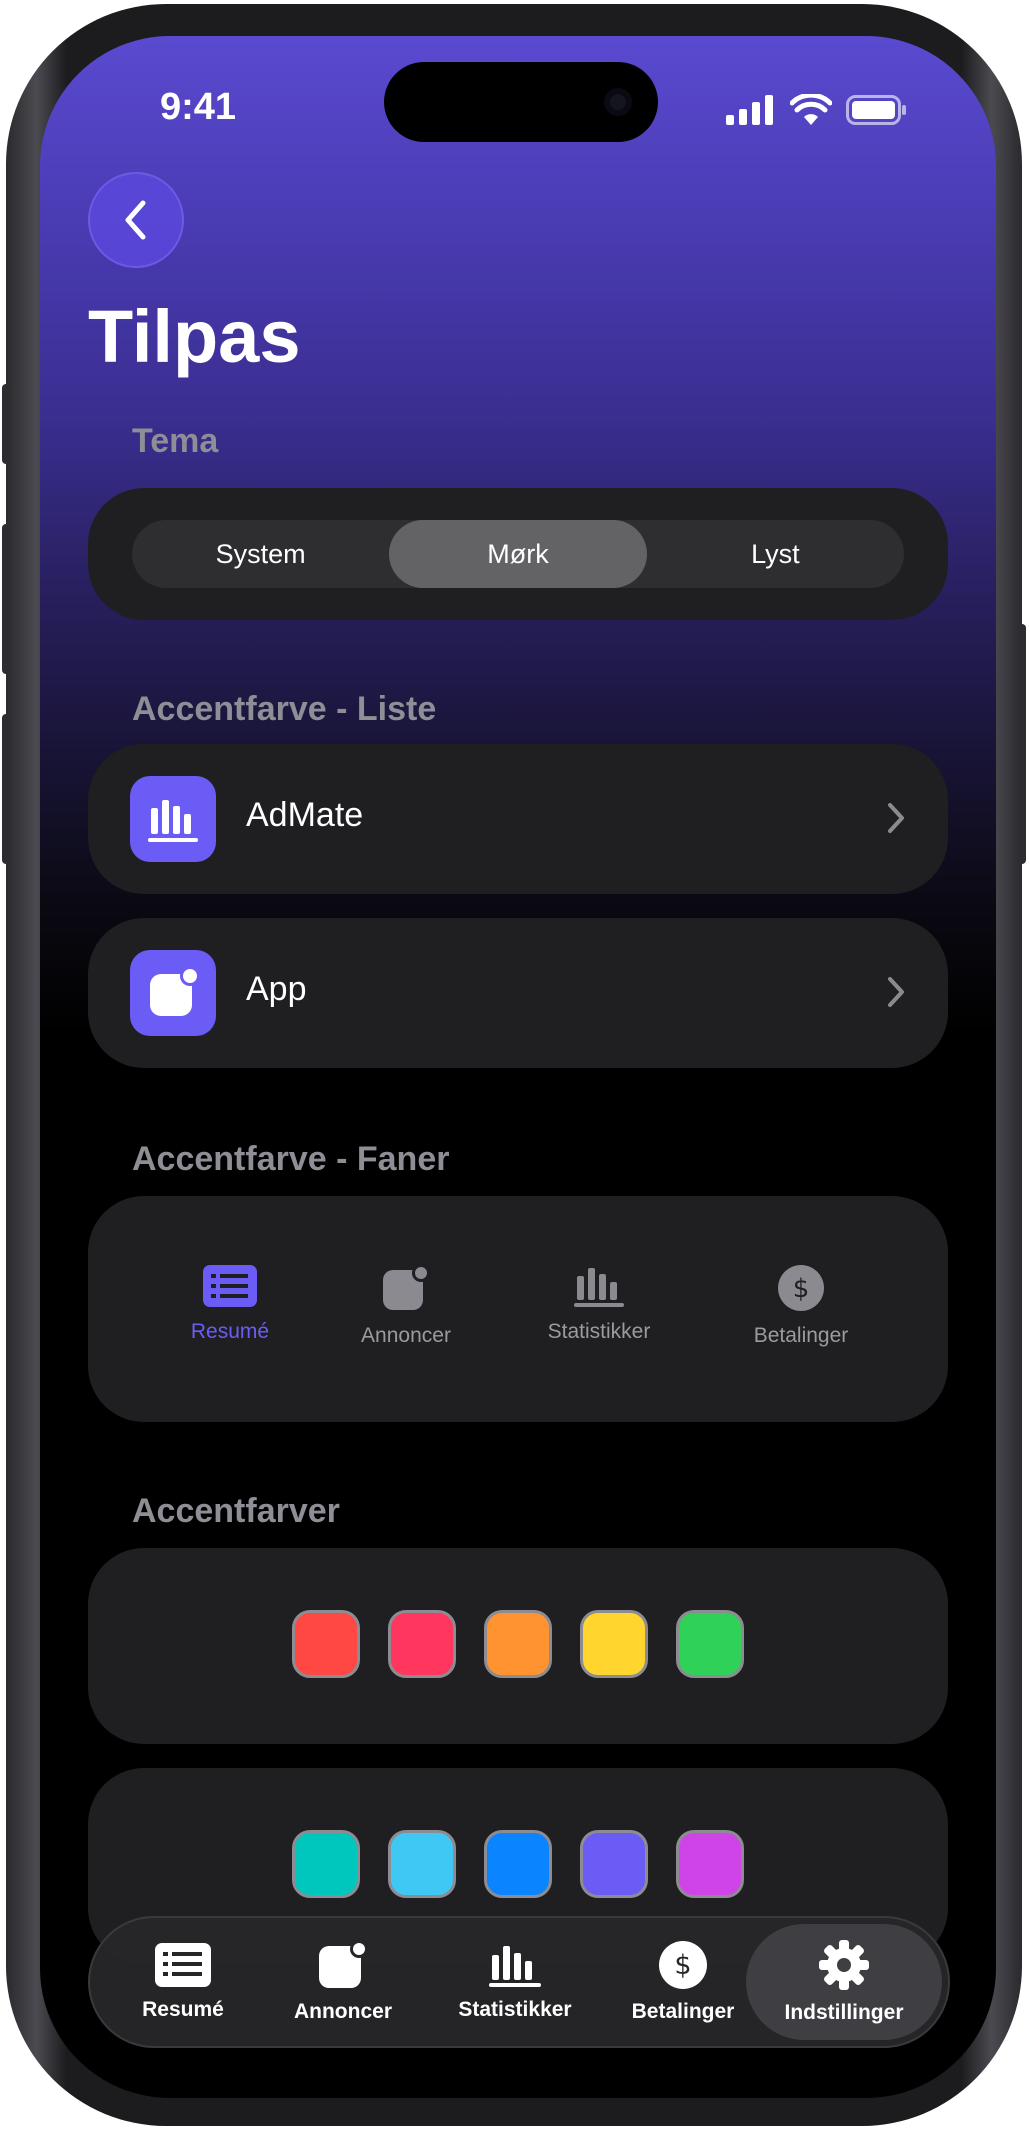 This screenshot has width=1030, height=2133. I want to click on list-item-label: AdMate, so click(305, 815).